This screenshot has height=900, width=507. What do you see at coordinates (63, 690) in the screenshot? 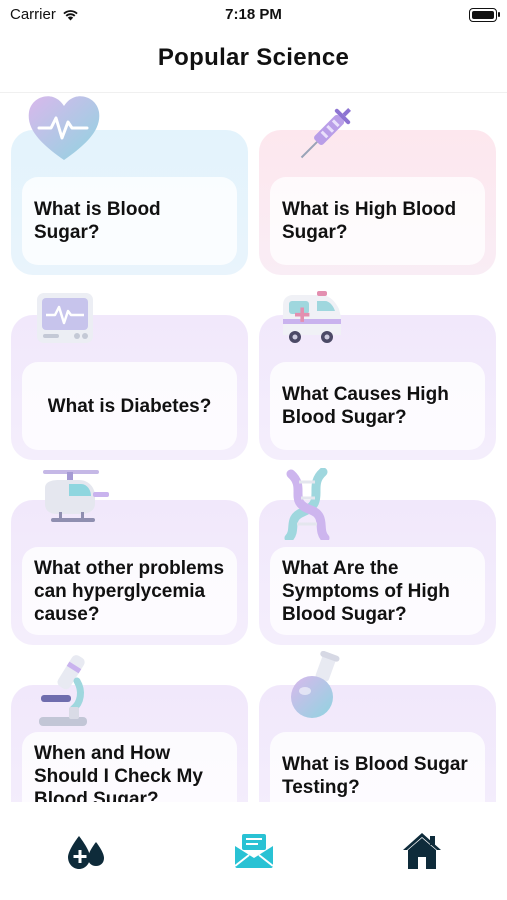
I see `microscope-icon` at bounding box center [63, 690].